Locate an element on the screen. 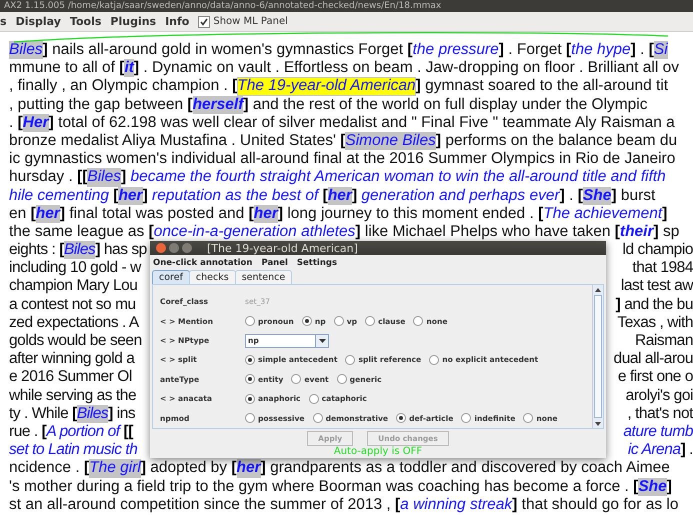  scrollbar is located at coordinates (597, 356).